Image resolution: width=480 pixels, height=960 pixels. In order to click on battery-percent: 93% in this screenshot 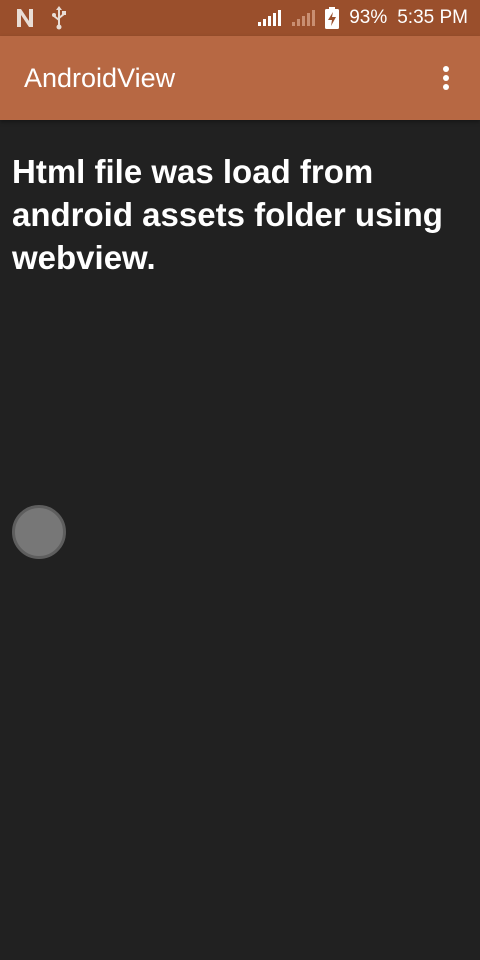, I will do `click(368, 17)`.